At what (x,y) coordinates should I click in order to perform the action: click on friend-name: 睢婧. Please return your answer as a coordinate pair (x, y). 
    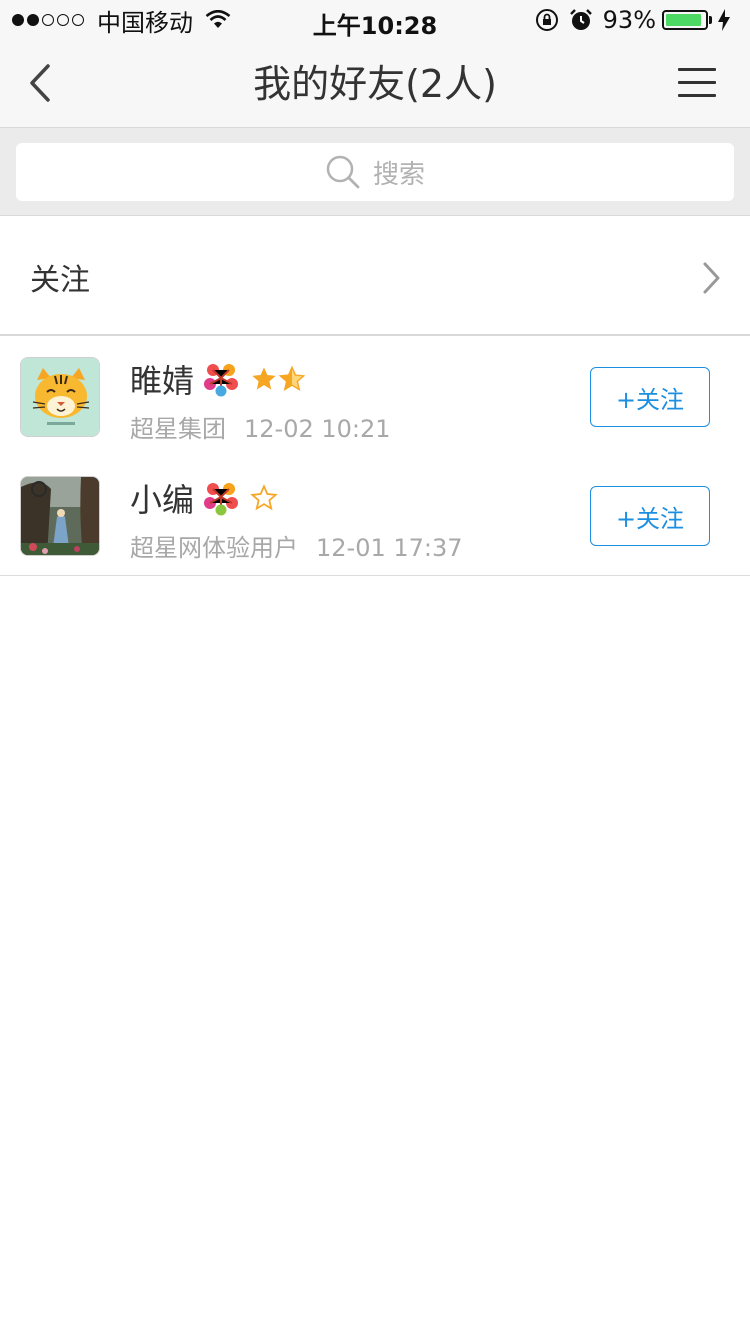
    Looking at the image, I should click on (162, 381).